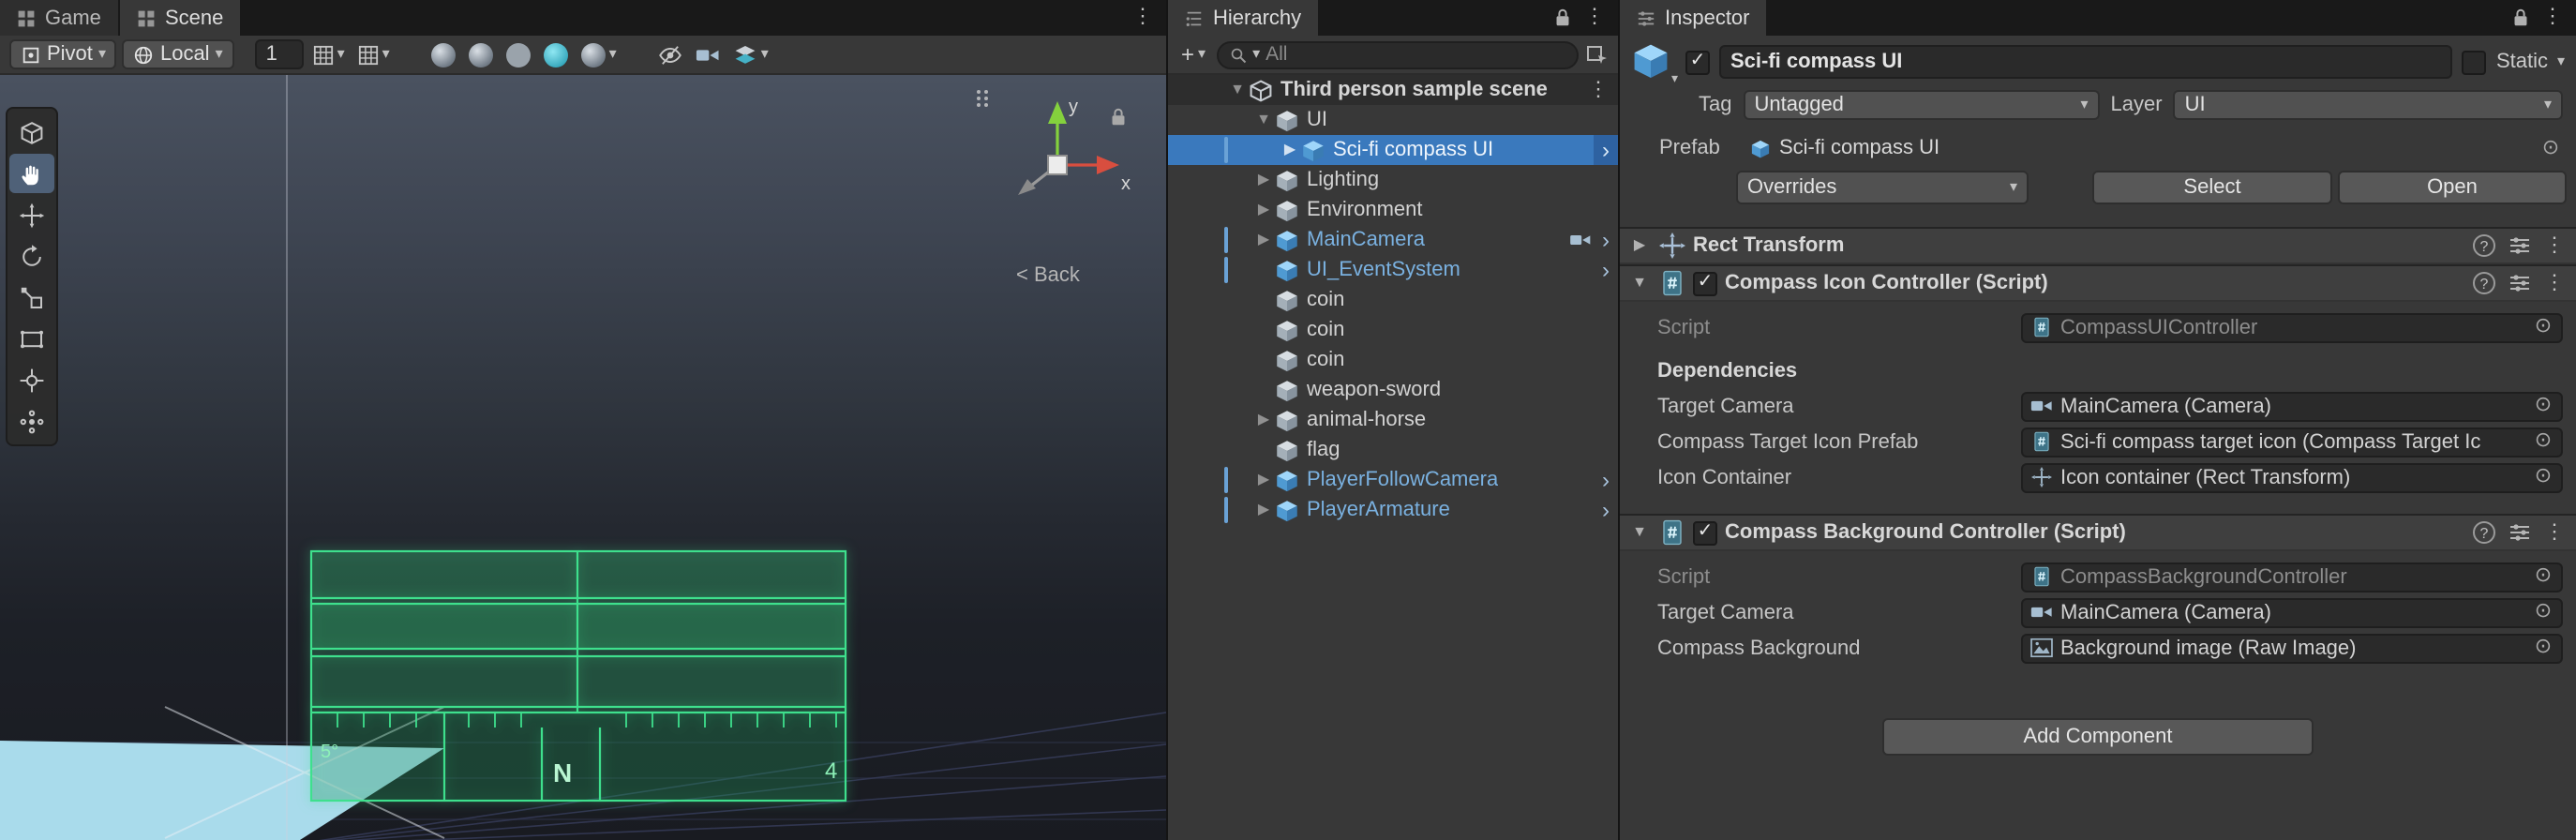  What do you see at coordinates (1393, 270) in the screenshot?
I see `hierarchy-row-ui-eventsystem: UI_EventSystem ›` at bounding box center [1393, 270].